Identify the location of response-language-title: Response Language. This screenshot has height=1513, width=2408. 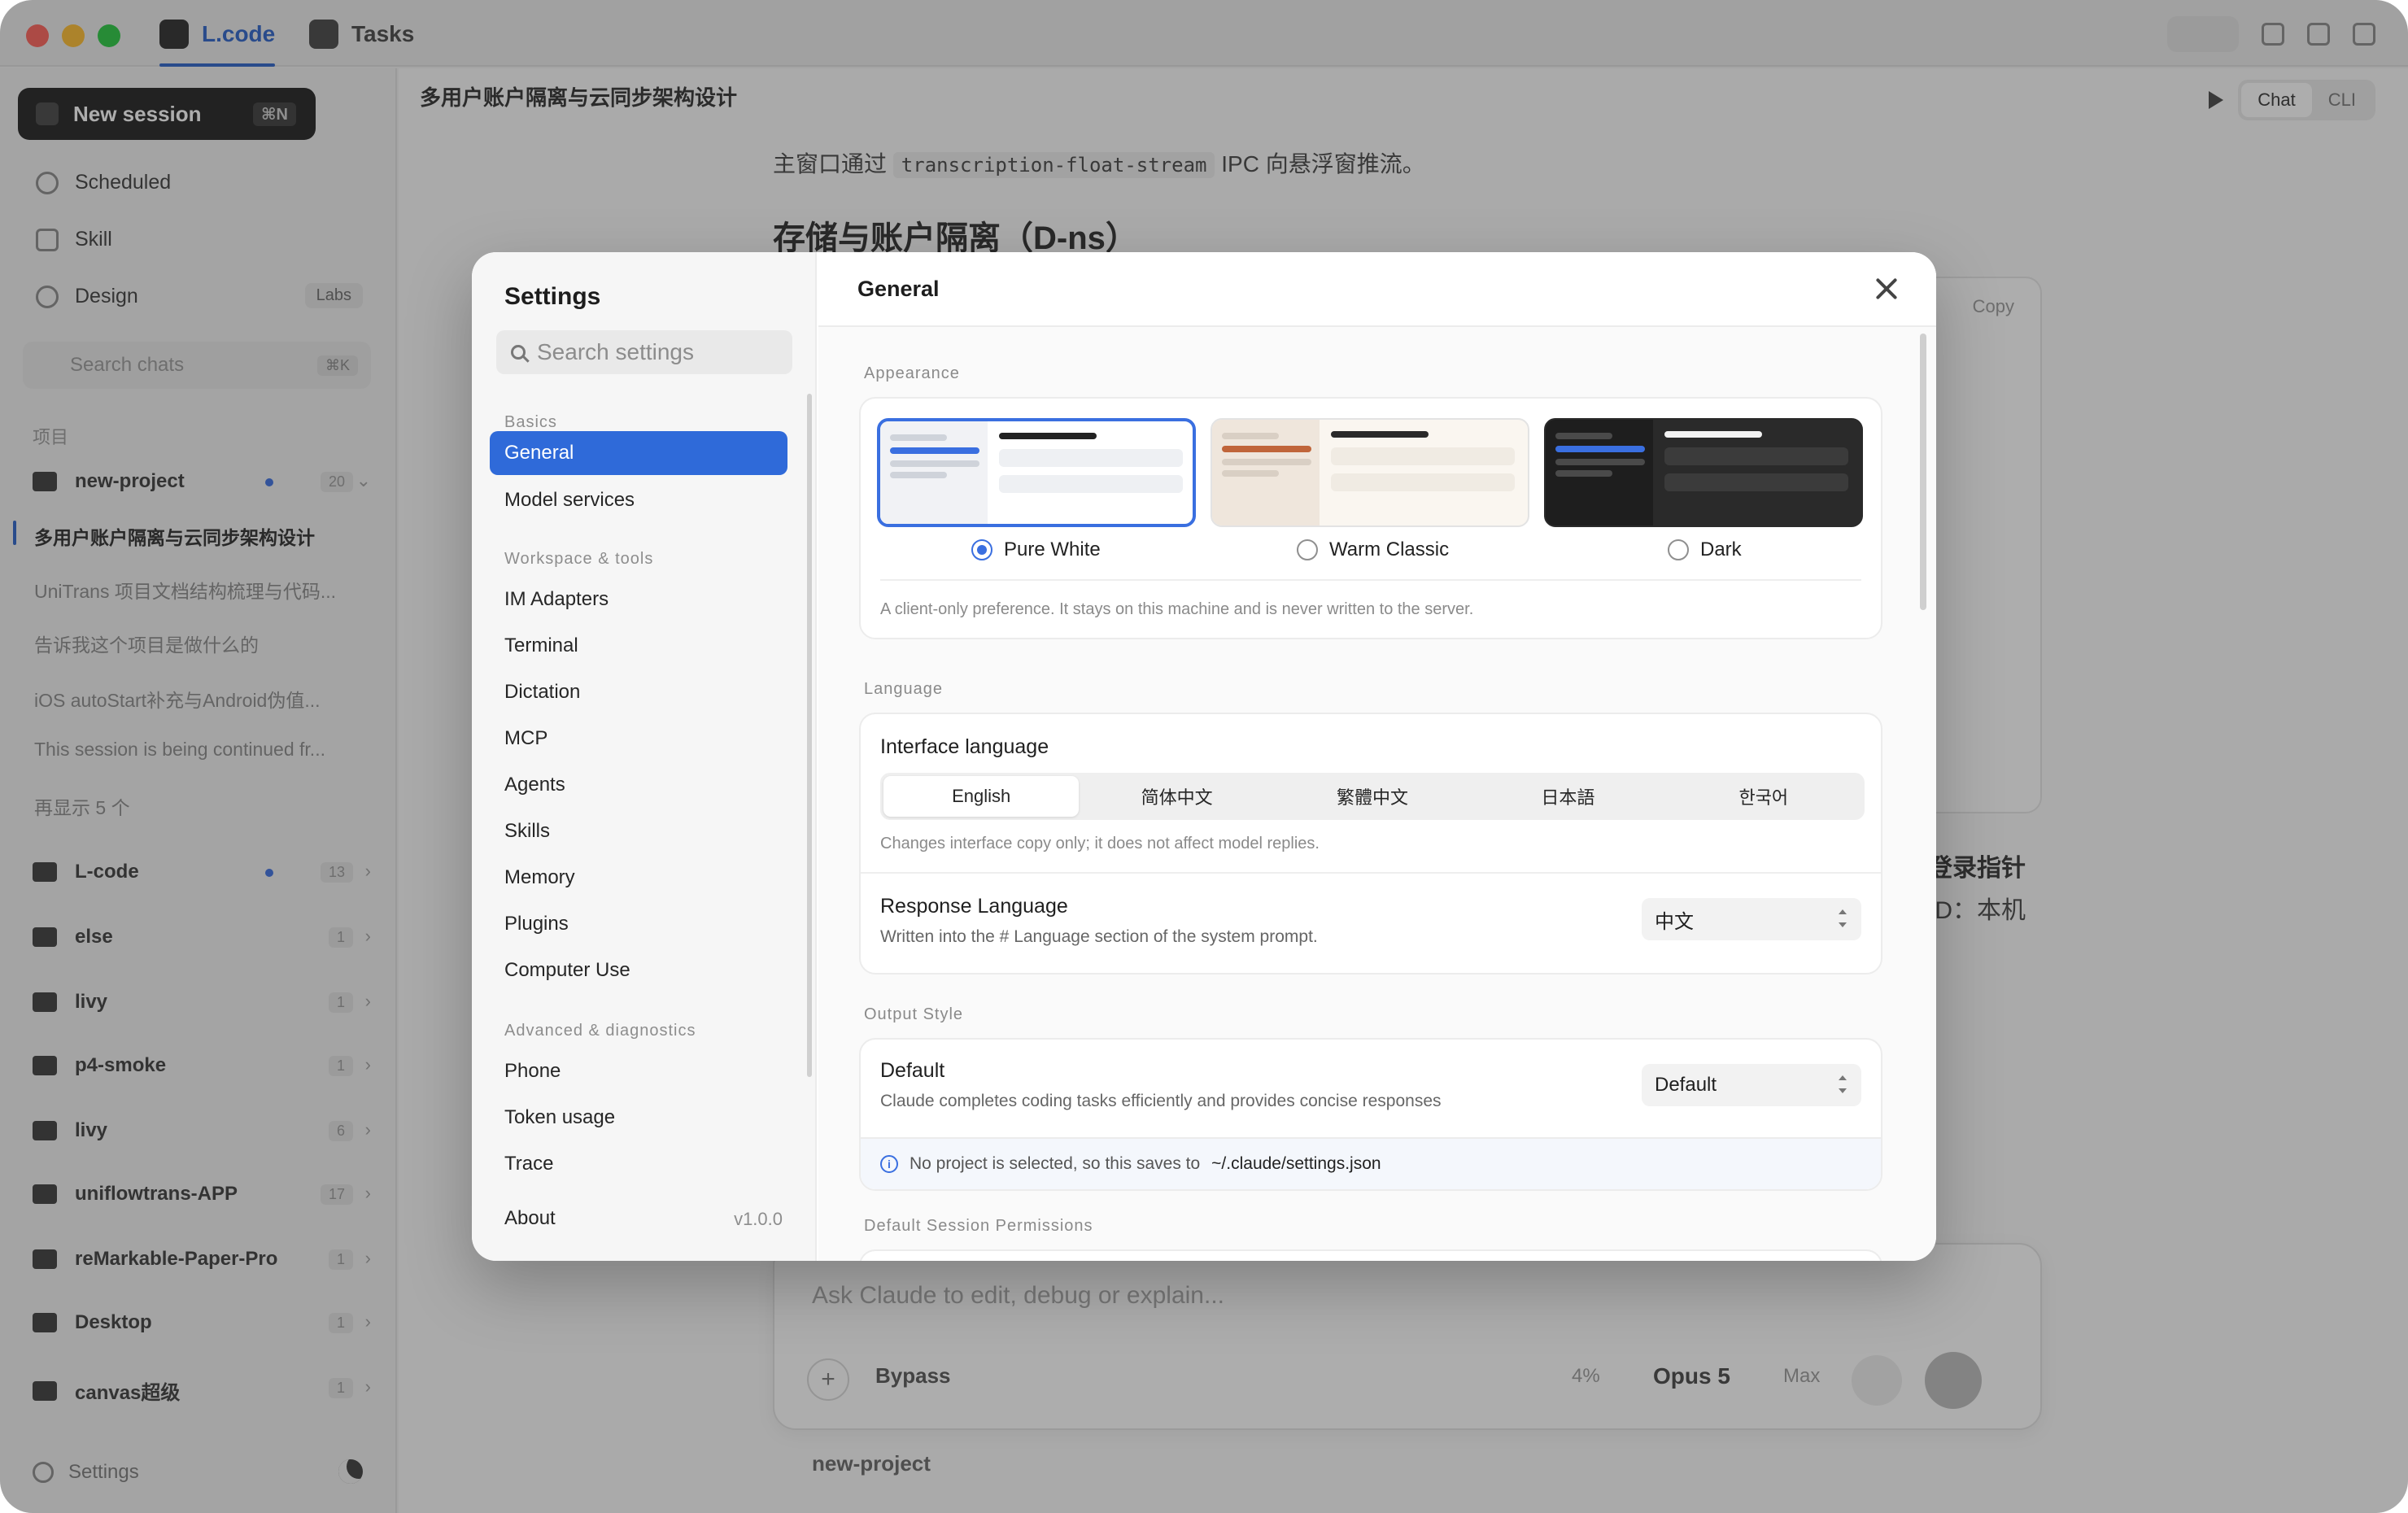
(974, 907).